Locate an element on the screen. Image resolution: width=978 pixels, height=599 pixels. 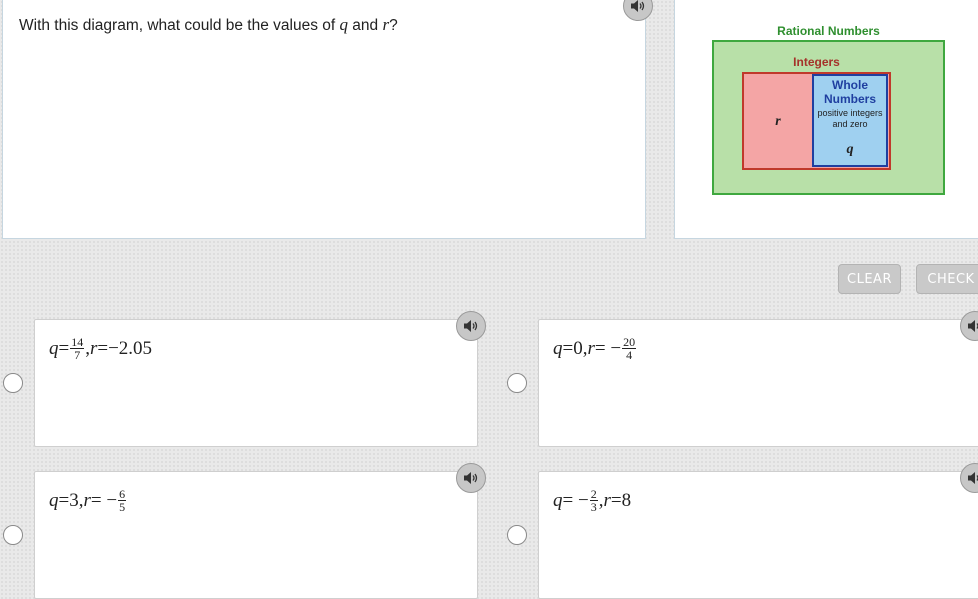
whole-sub-line1: positive integers is located at coordinates (850, 113).